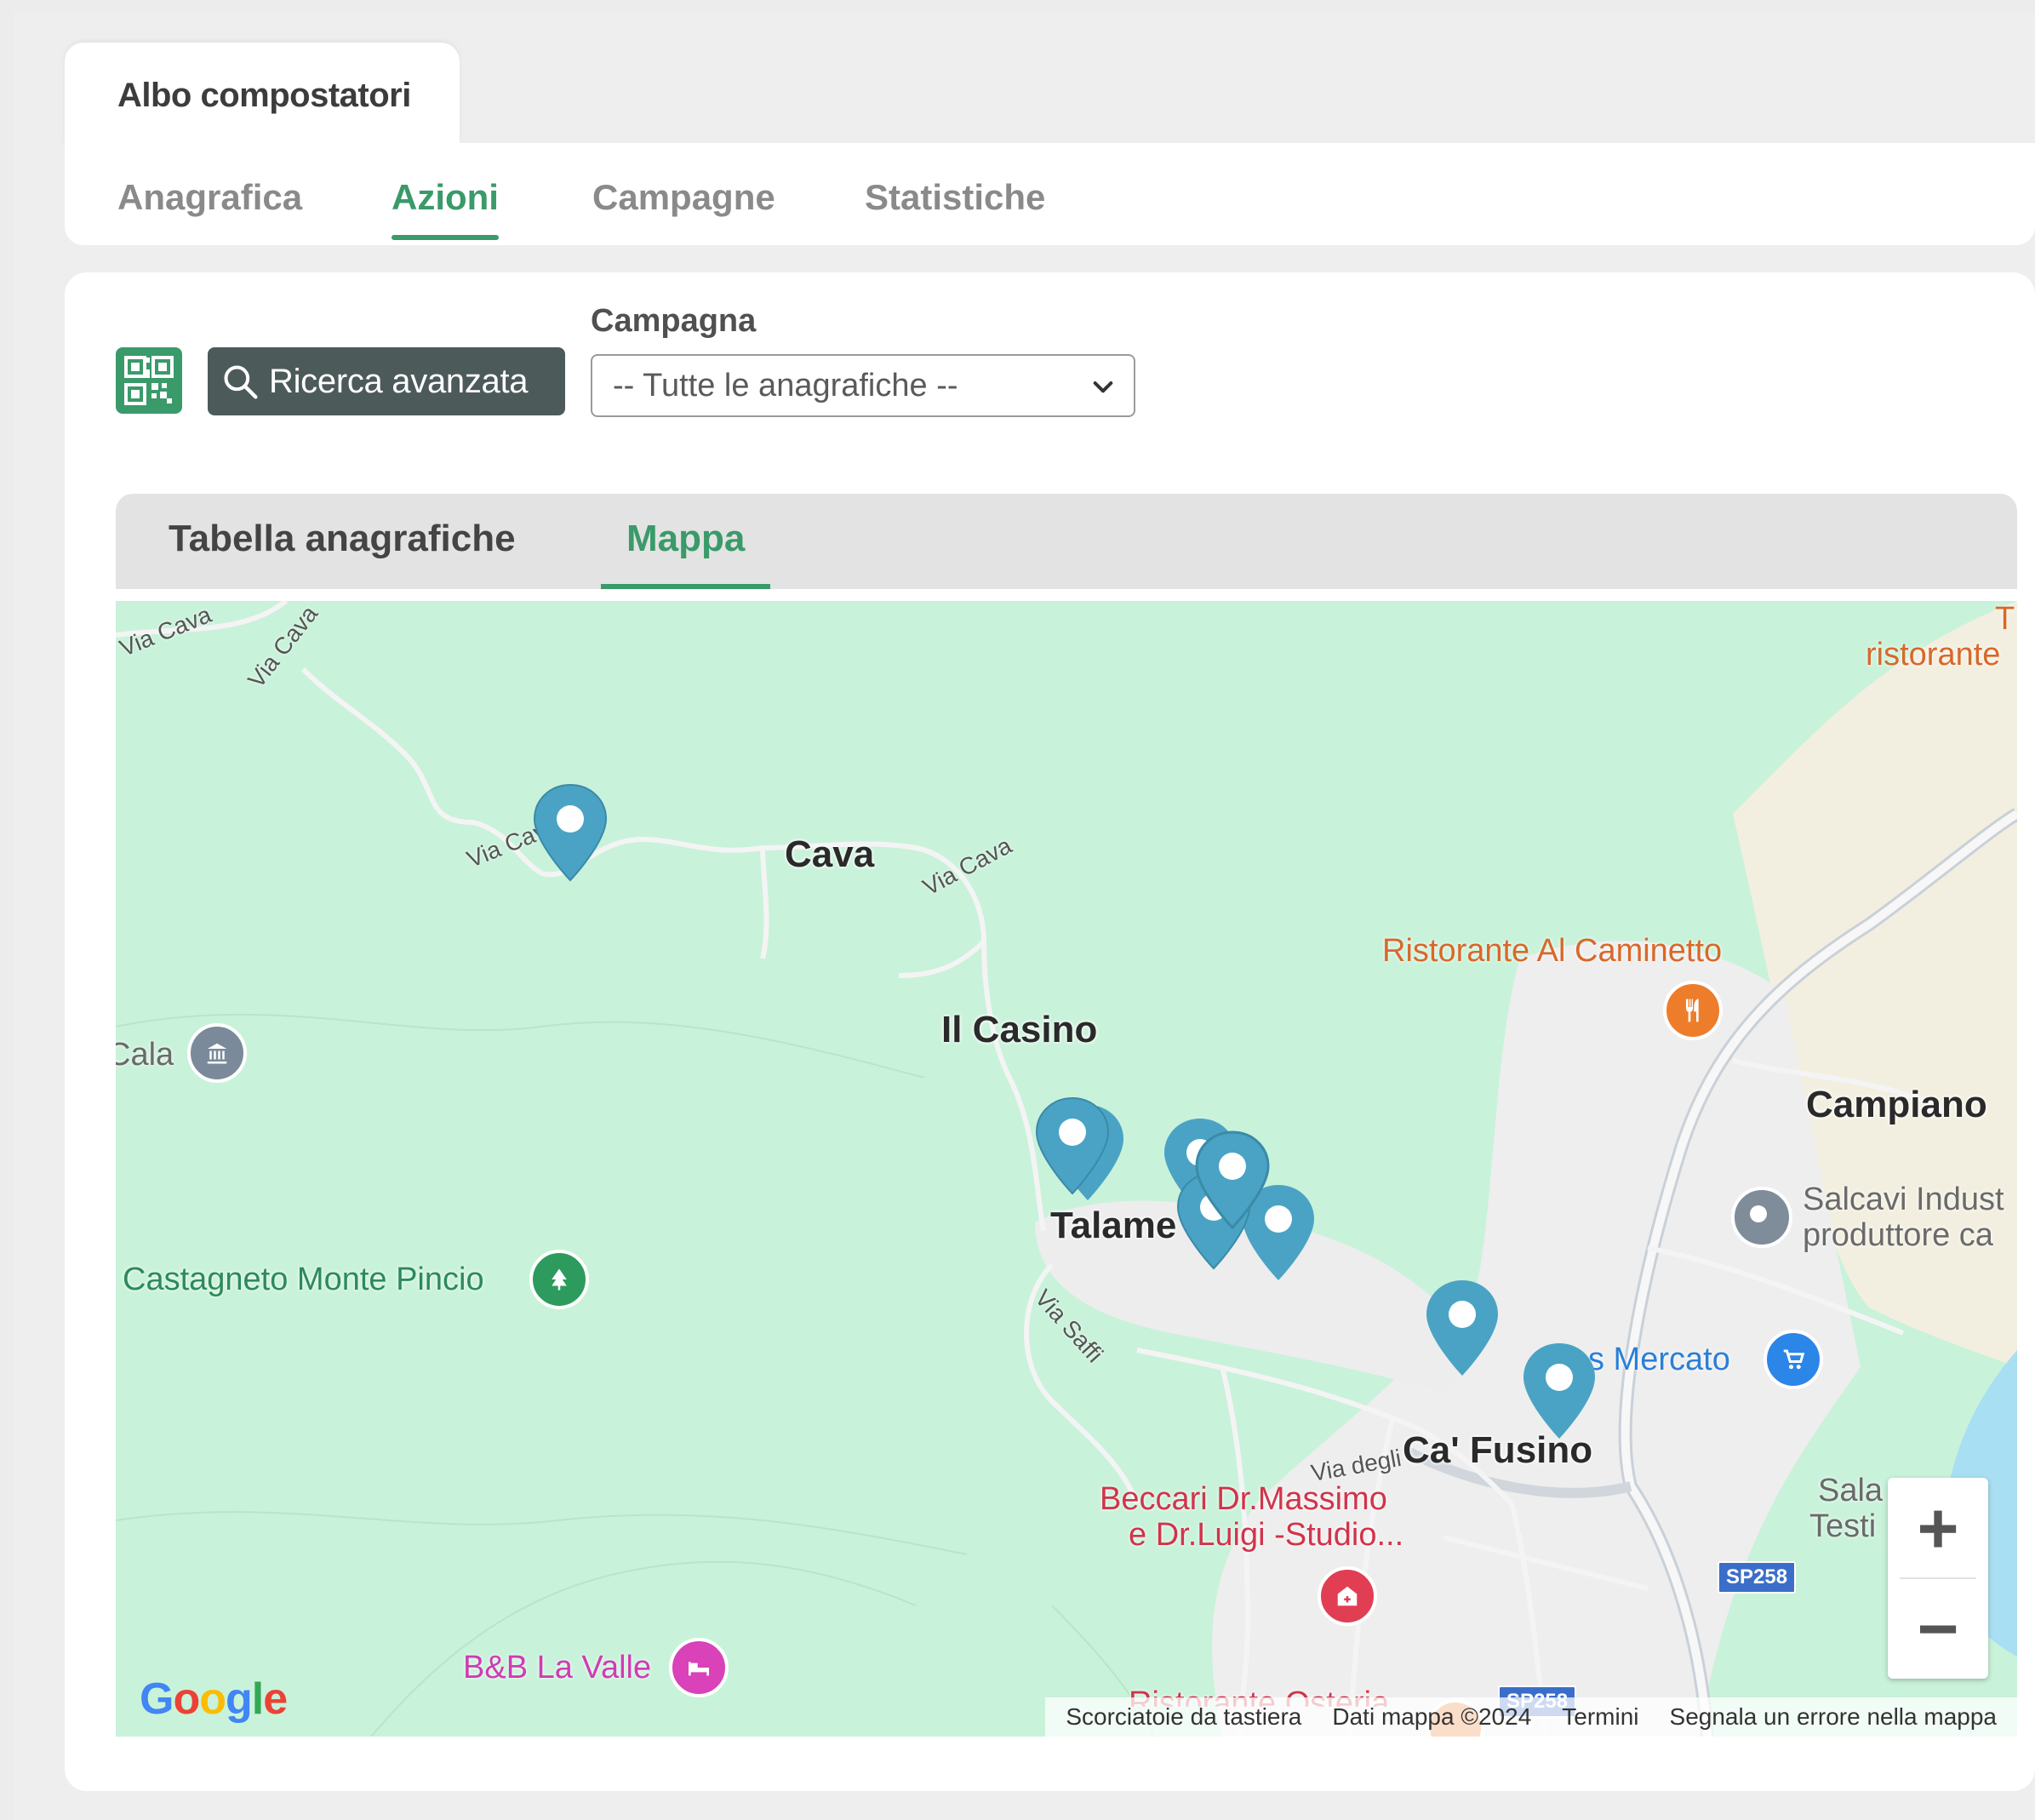 The height and width of the screenshot is (1820, 2035). I want to click on poi-label: Salcavi Indust, so click(1903, 1200).